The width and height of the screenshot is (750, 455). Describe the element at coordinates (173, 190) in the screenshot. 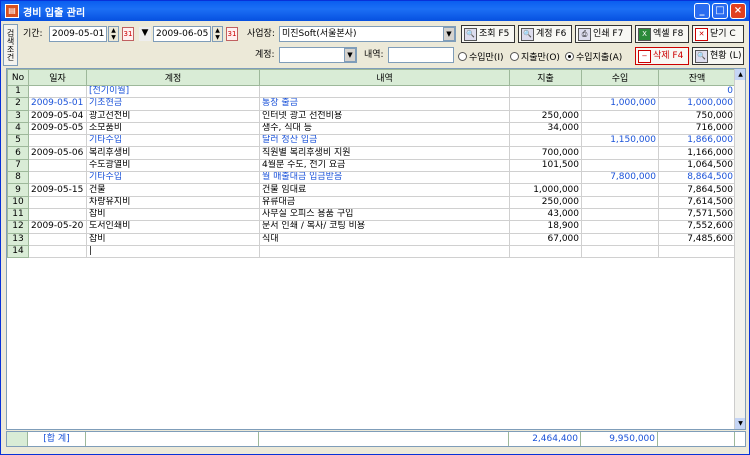

I see `cell-account: 건물` at that location.